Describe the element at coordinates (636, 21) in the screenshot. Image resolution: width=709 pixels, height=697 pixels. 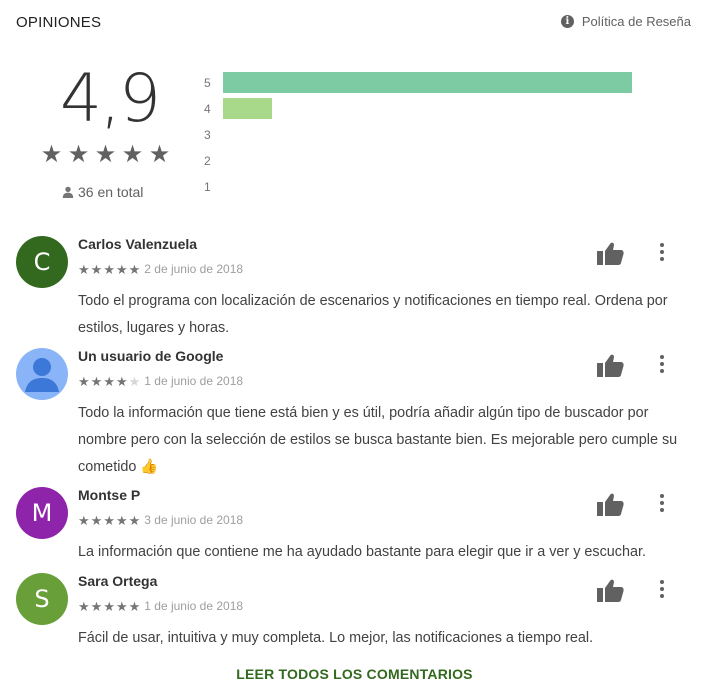
I see `review-policy-label: Política de Reseña` at that location.